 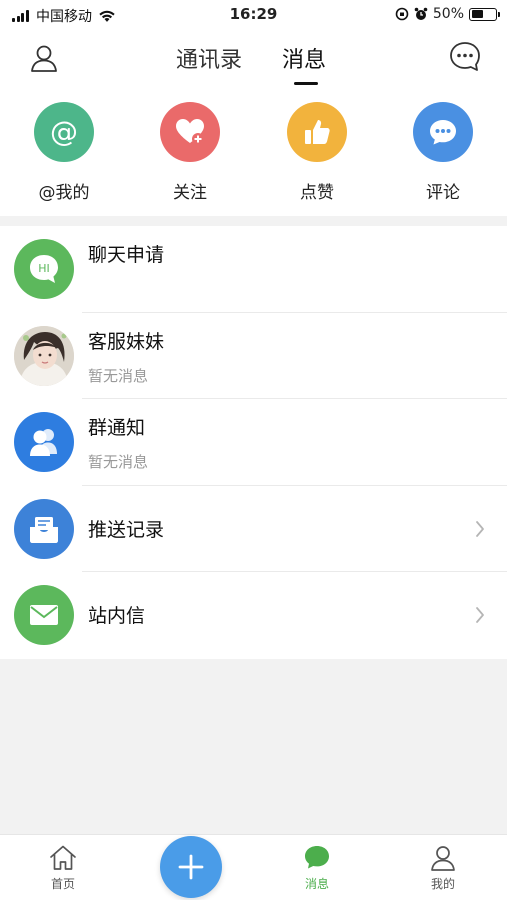 I want to click on add-button, so click(x=191, y=867).